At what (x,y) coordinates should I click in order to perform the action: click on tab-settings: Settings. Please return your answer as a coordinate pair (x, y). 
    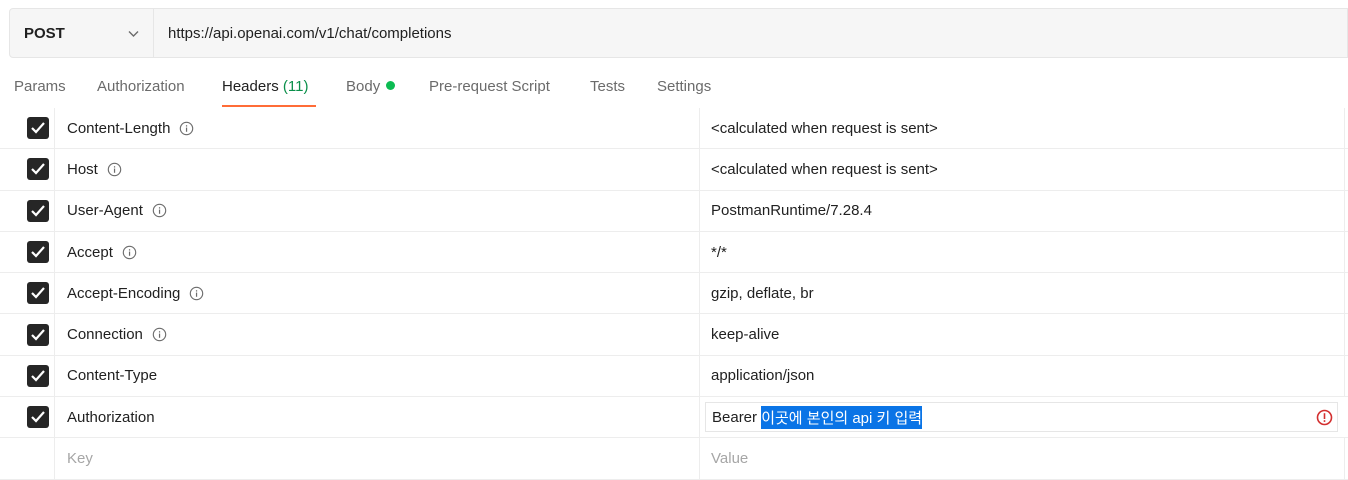
    Looking at the image, I should click on (684, 86).